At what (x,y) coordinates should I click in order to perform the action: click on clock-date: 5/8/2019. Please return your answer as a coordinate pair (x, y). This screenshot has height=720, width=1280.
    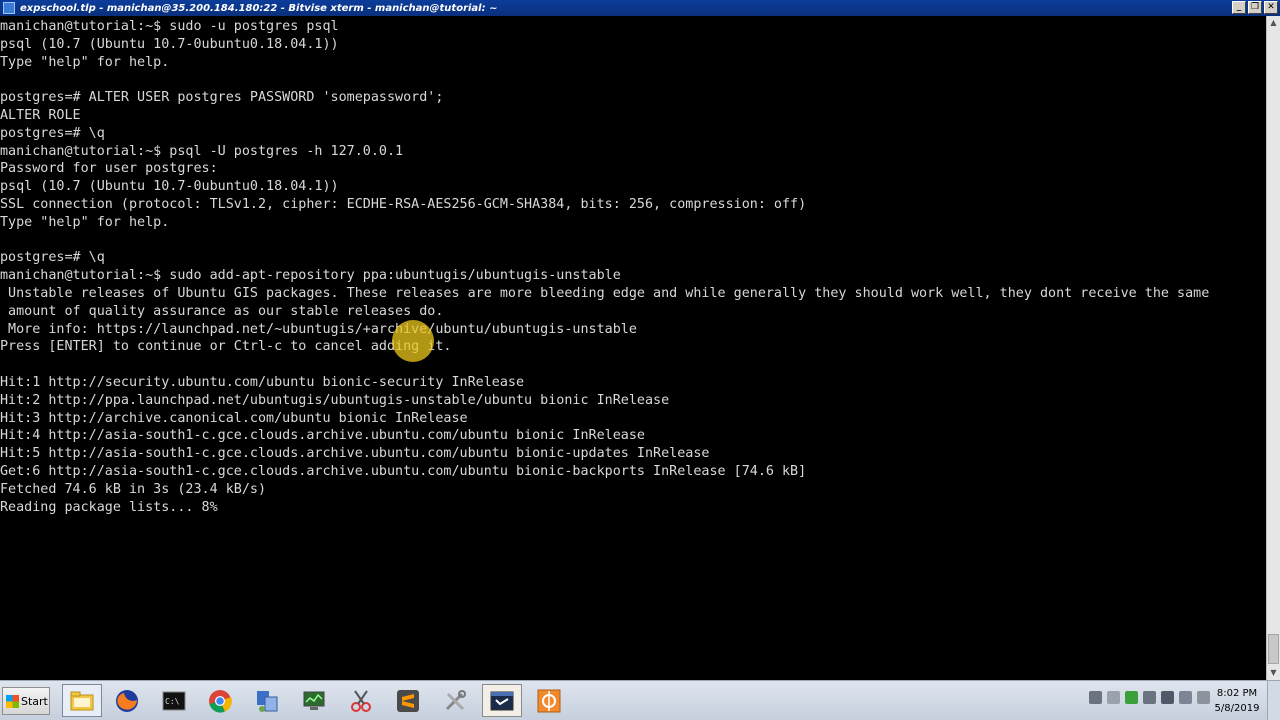
    Looking at the image, I should click on (1237, 708).